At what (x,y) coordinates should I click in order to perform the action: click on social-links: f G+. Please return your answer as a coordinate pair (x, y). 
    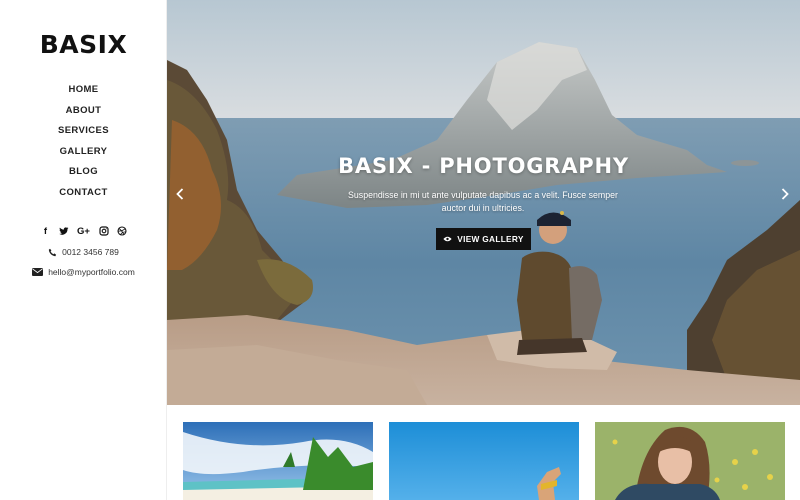
    Looking at the image, I should click on (83, 232).